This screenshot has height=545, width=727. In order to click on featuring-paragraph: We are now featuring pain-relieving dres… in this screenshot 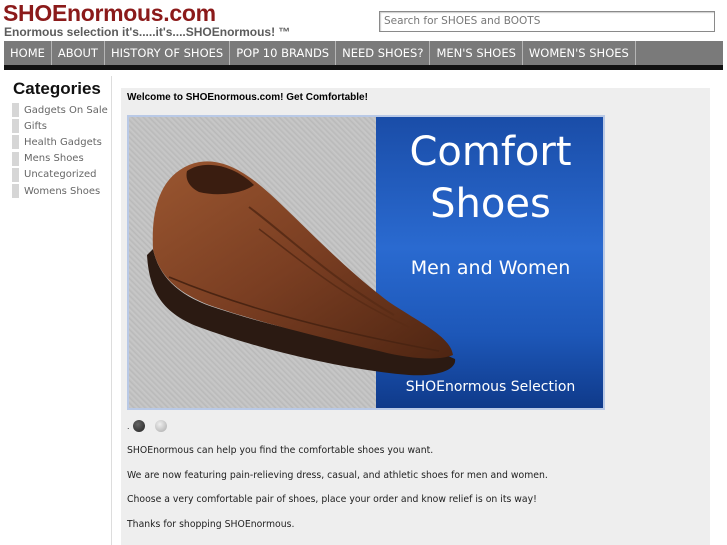, I will do `click(337, 475)`.